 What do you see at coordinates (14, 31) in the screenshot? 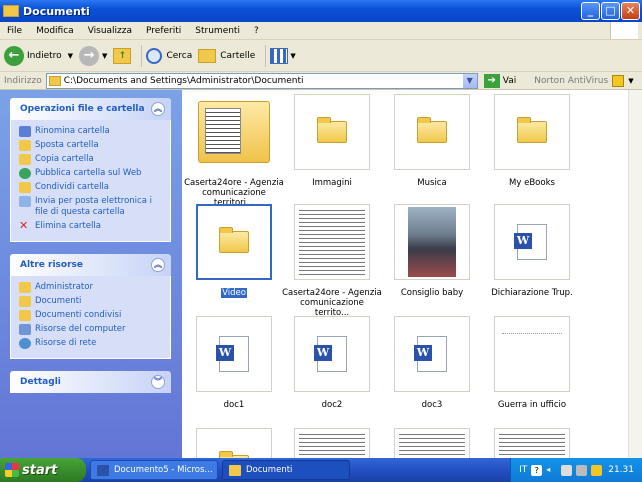
I see `menu-file: File` at bounding box center [14, 31].